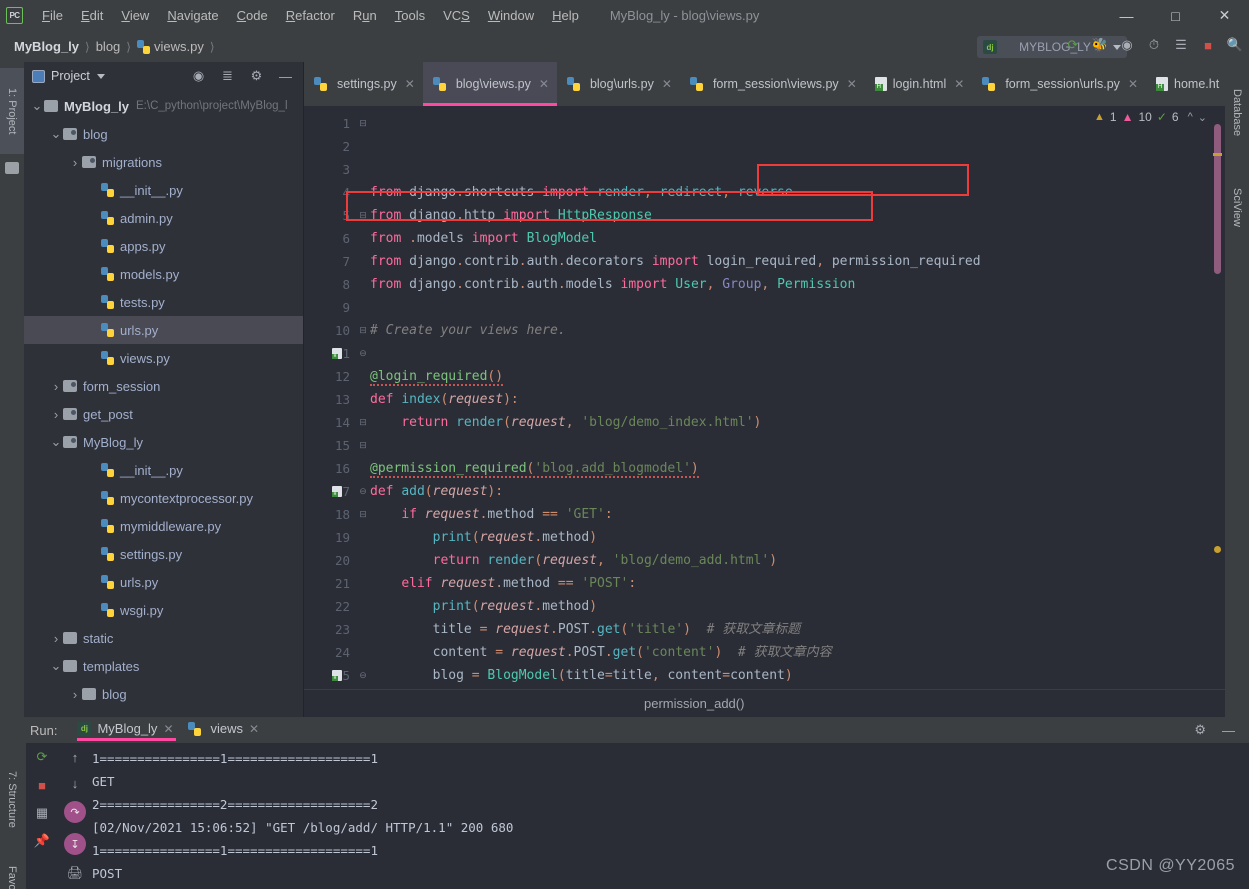 This screenshot has height=889, width=1249. I want to click on sidebar-item-favorites: Favorites, so click(12, 874).